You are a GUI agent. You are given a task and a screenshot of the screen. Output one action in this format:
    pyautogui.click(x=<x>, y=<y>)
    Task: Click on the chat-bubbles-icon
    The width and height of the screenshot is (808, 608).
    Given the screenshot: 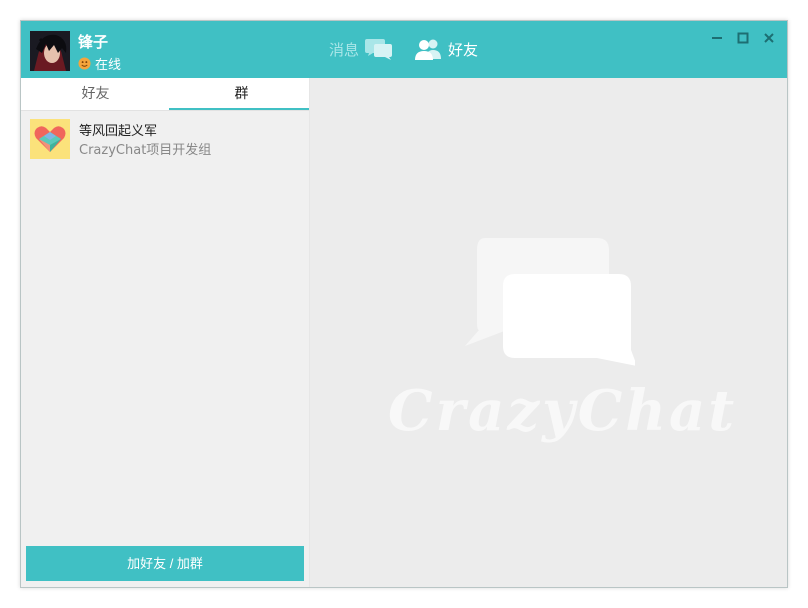 What is the action you would take?
    pyautogui.click(x=379, y=49)
    